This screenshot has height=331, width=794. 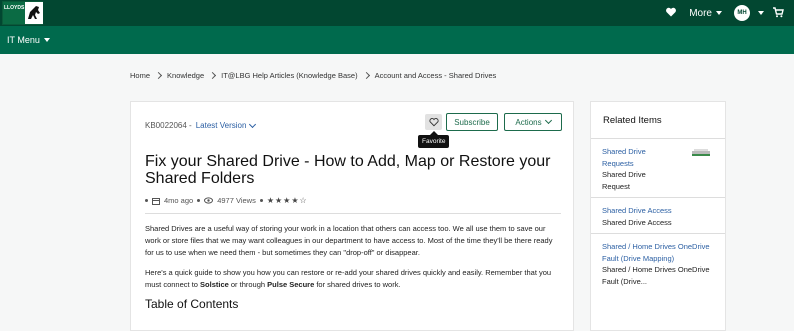 I want to click on related-items-heading: Related Items, so click(x=658, y=120).